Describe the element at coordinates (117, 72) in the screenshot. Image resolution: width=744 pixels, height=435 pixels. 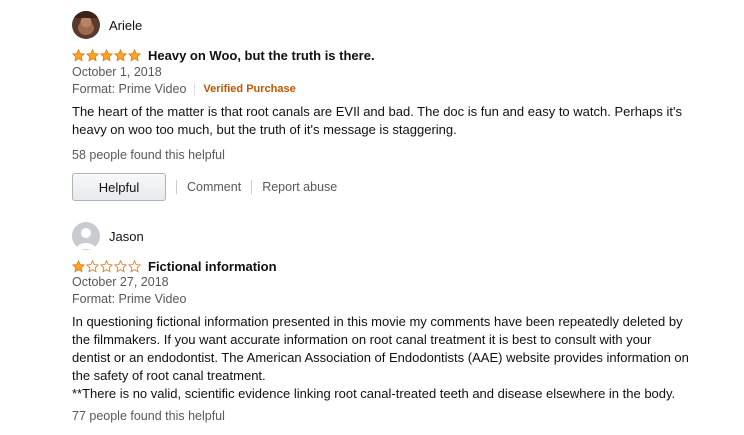
I see `review-date: October 1, 2018` at that location.